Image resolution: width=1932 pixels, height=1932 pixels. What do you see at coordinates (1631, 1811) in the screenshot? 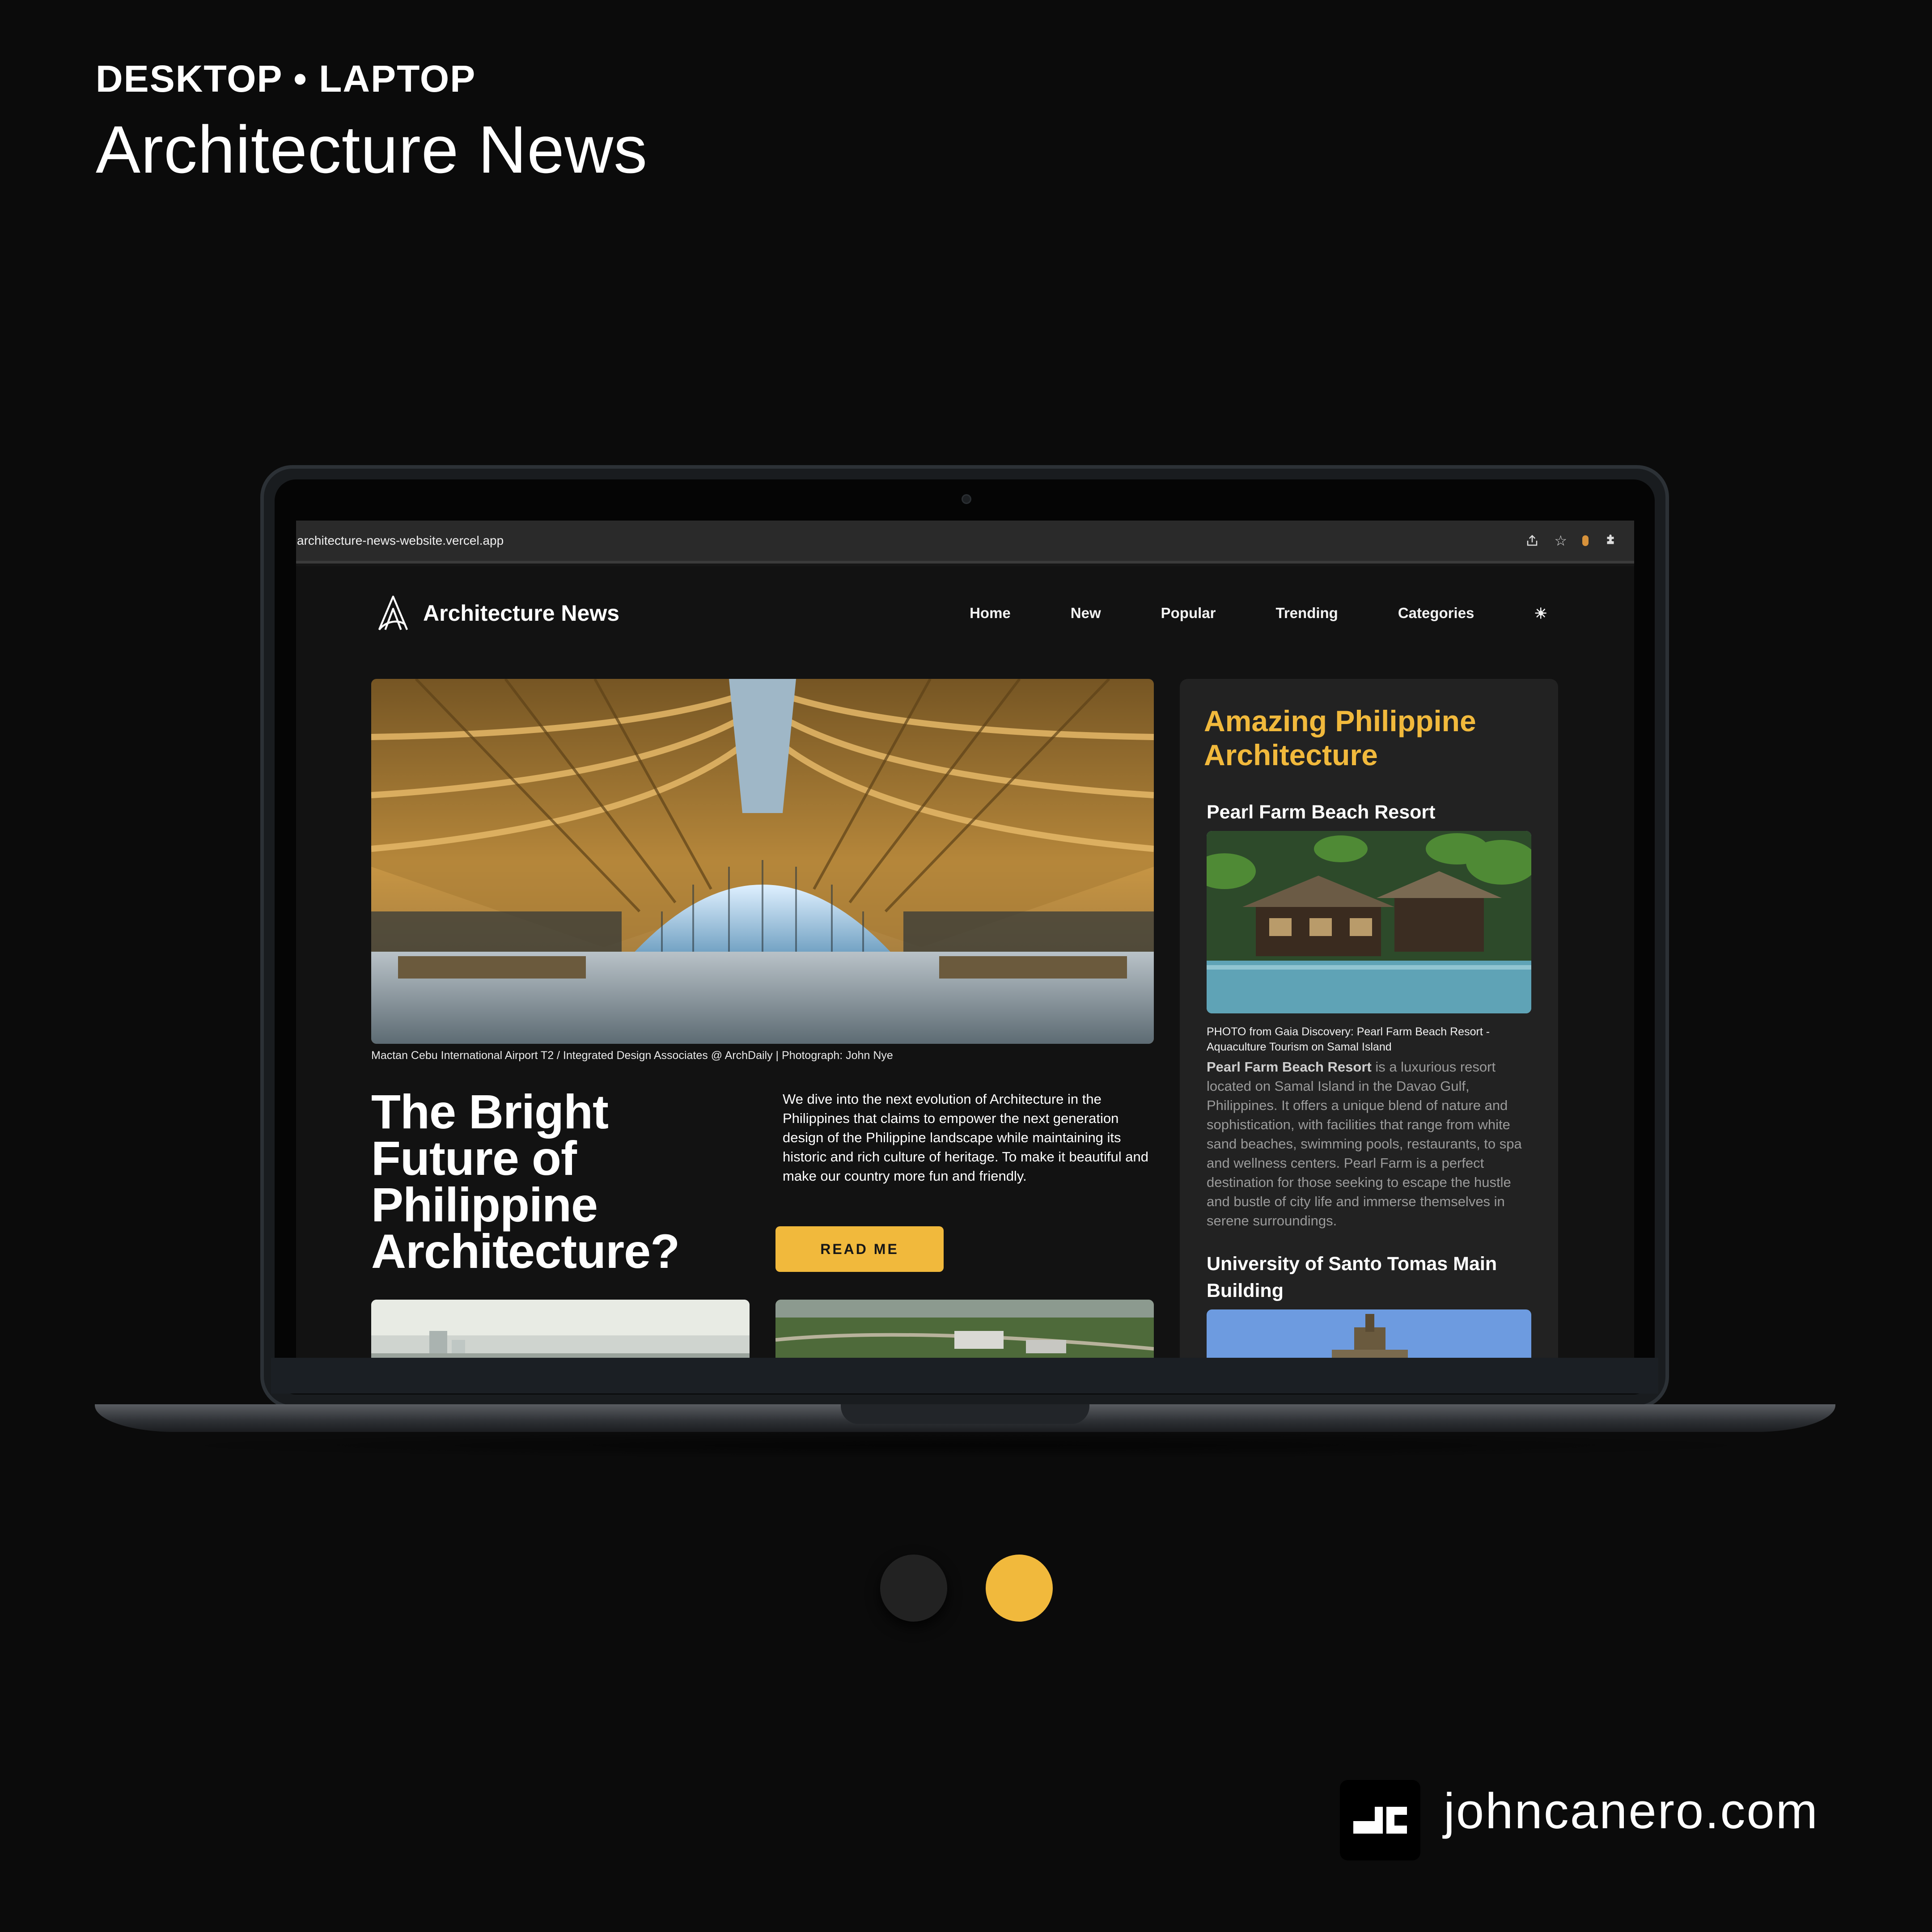
I see `footer-site-url: johncanero.com` at bounding box center [1631, 1811].